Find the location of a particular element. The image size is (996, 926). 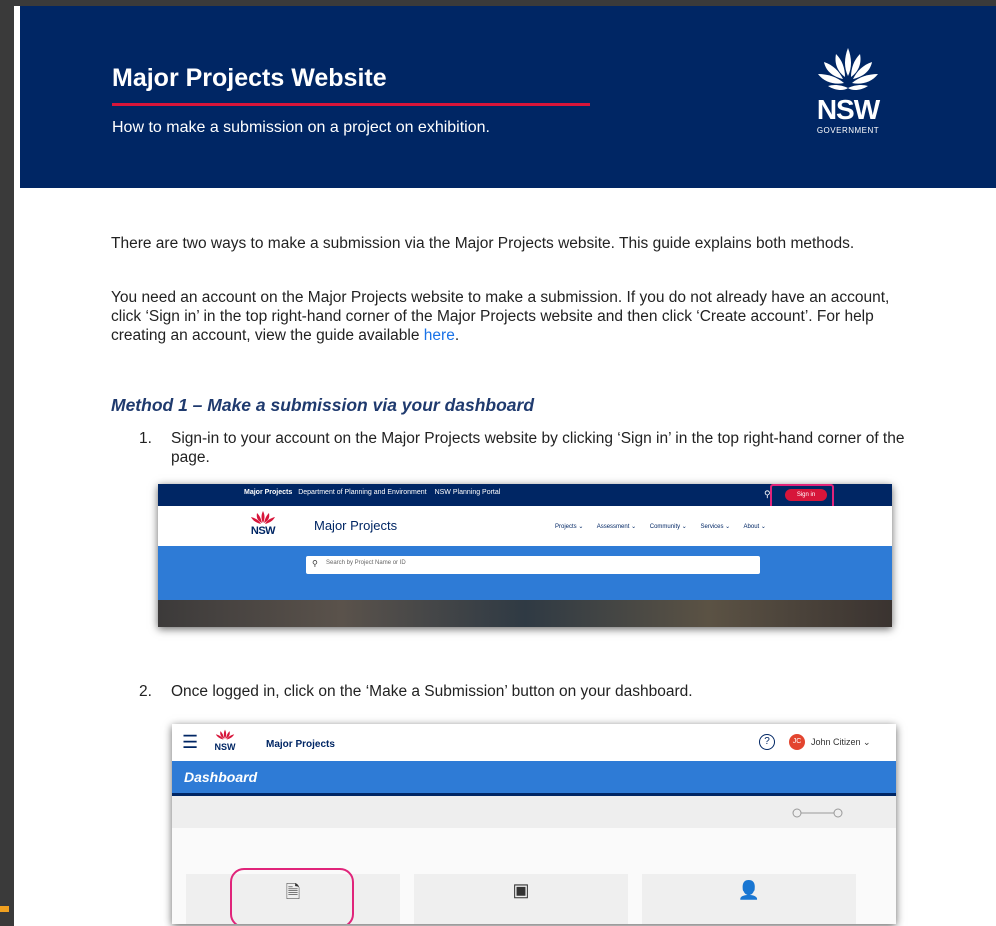

toolbar-strip is located at coordinates (534, 812).